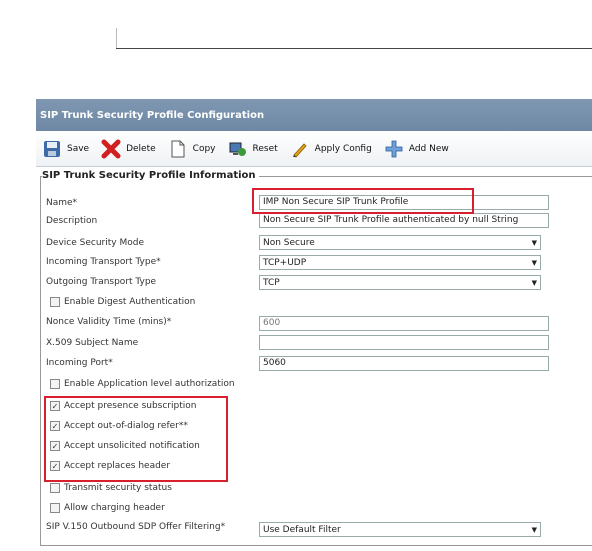  I want to click on x509-subject-name-label: X.509 Subject Name, so click(92, 342).